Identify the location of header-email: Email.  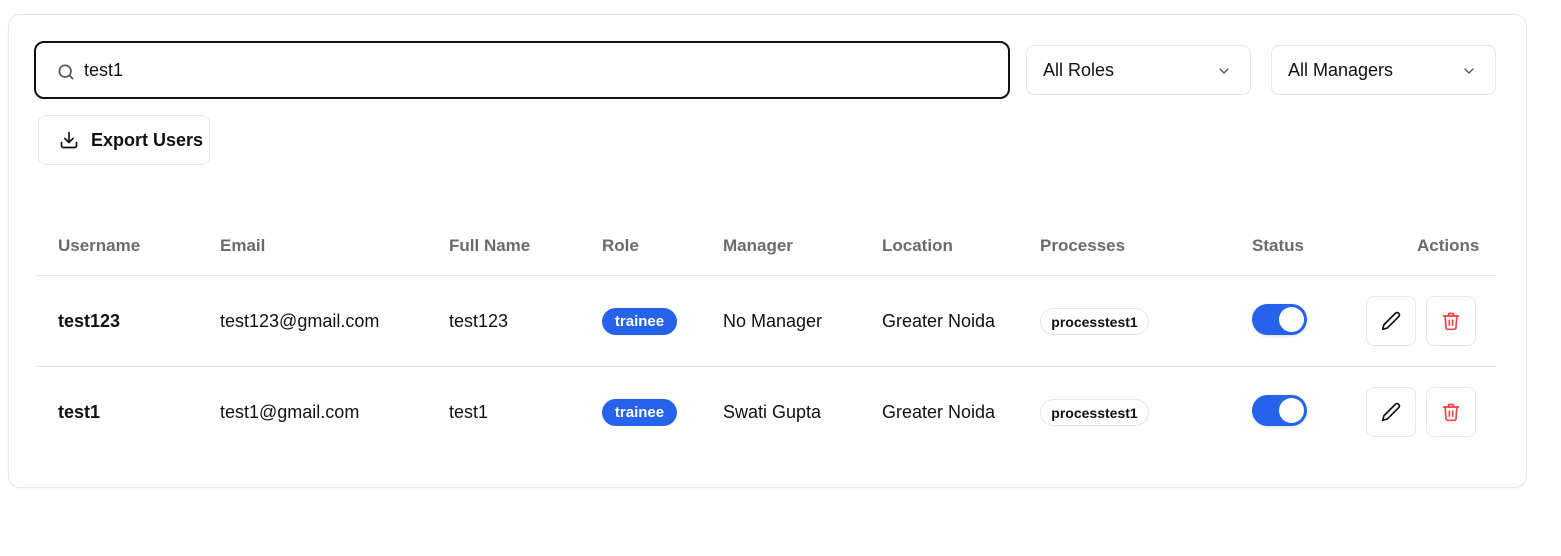
(242, 246).